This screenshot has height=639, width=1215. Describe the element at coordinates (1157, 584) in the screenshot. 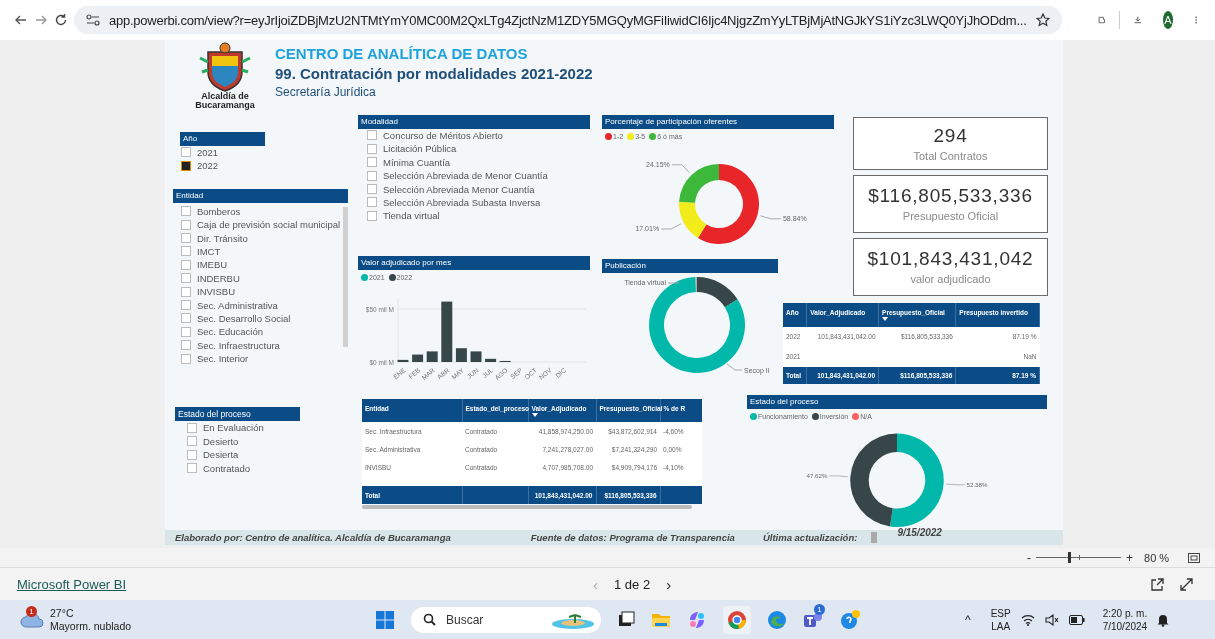

I see `share-icon` at that location.